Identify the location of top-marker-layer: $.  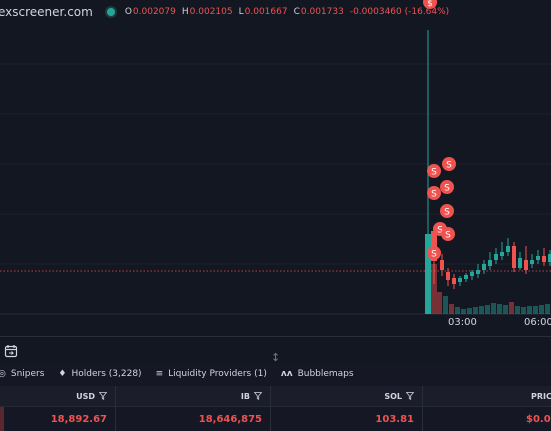
(430, 4).